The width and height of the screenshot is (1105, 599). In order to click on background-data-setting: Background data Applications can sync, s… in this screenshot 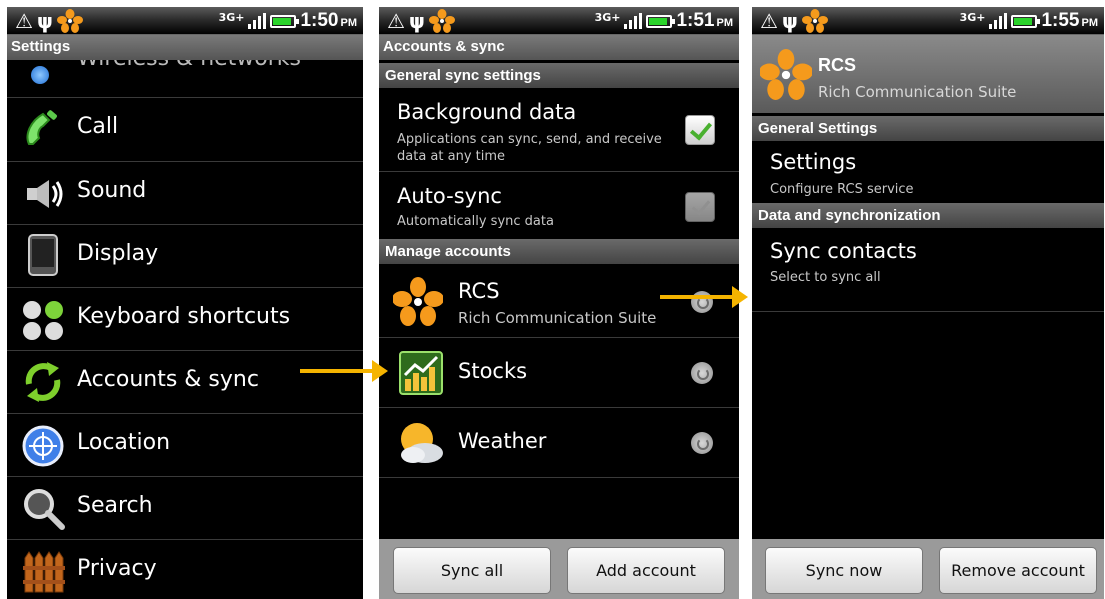, I will do `click(559, 130)`.